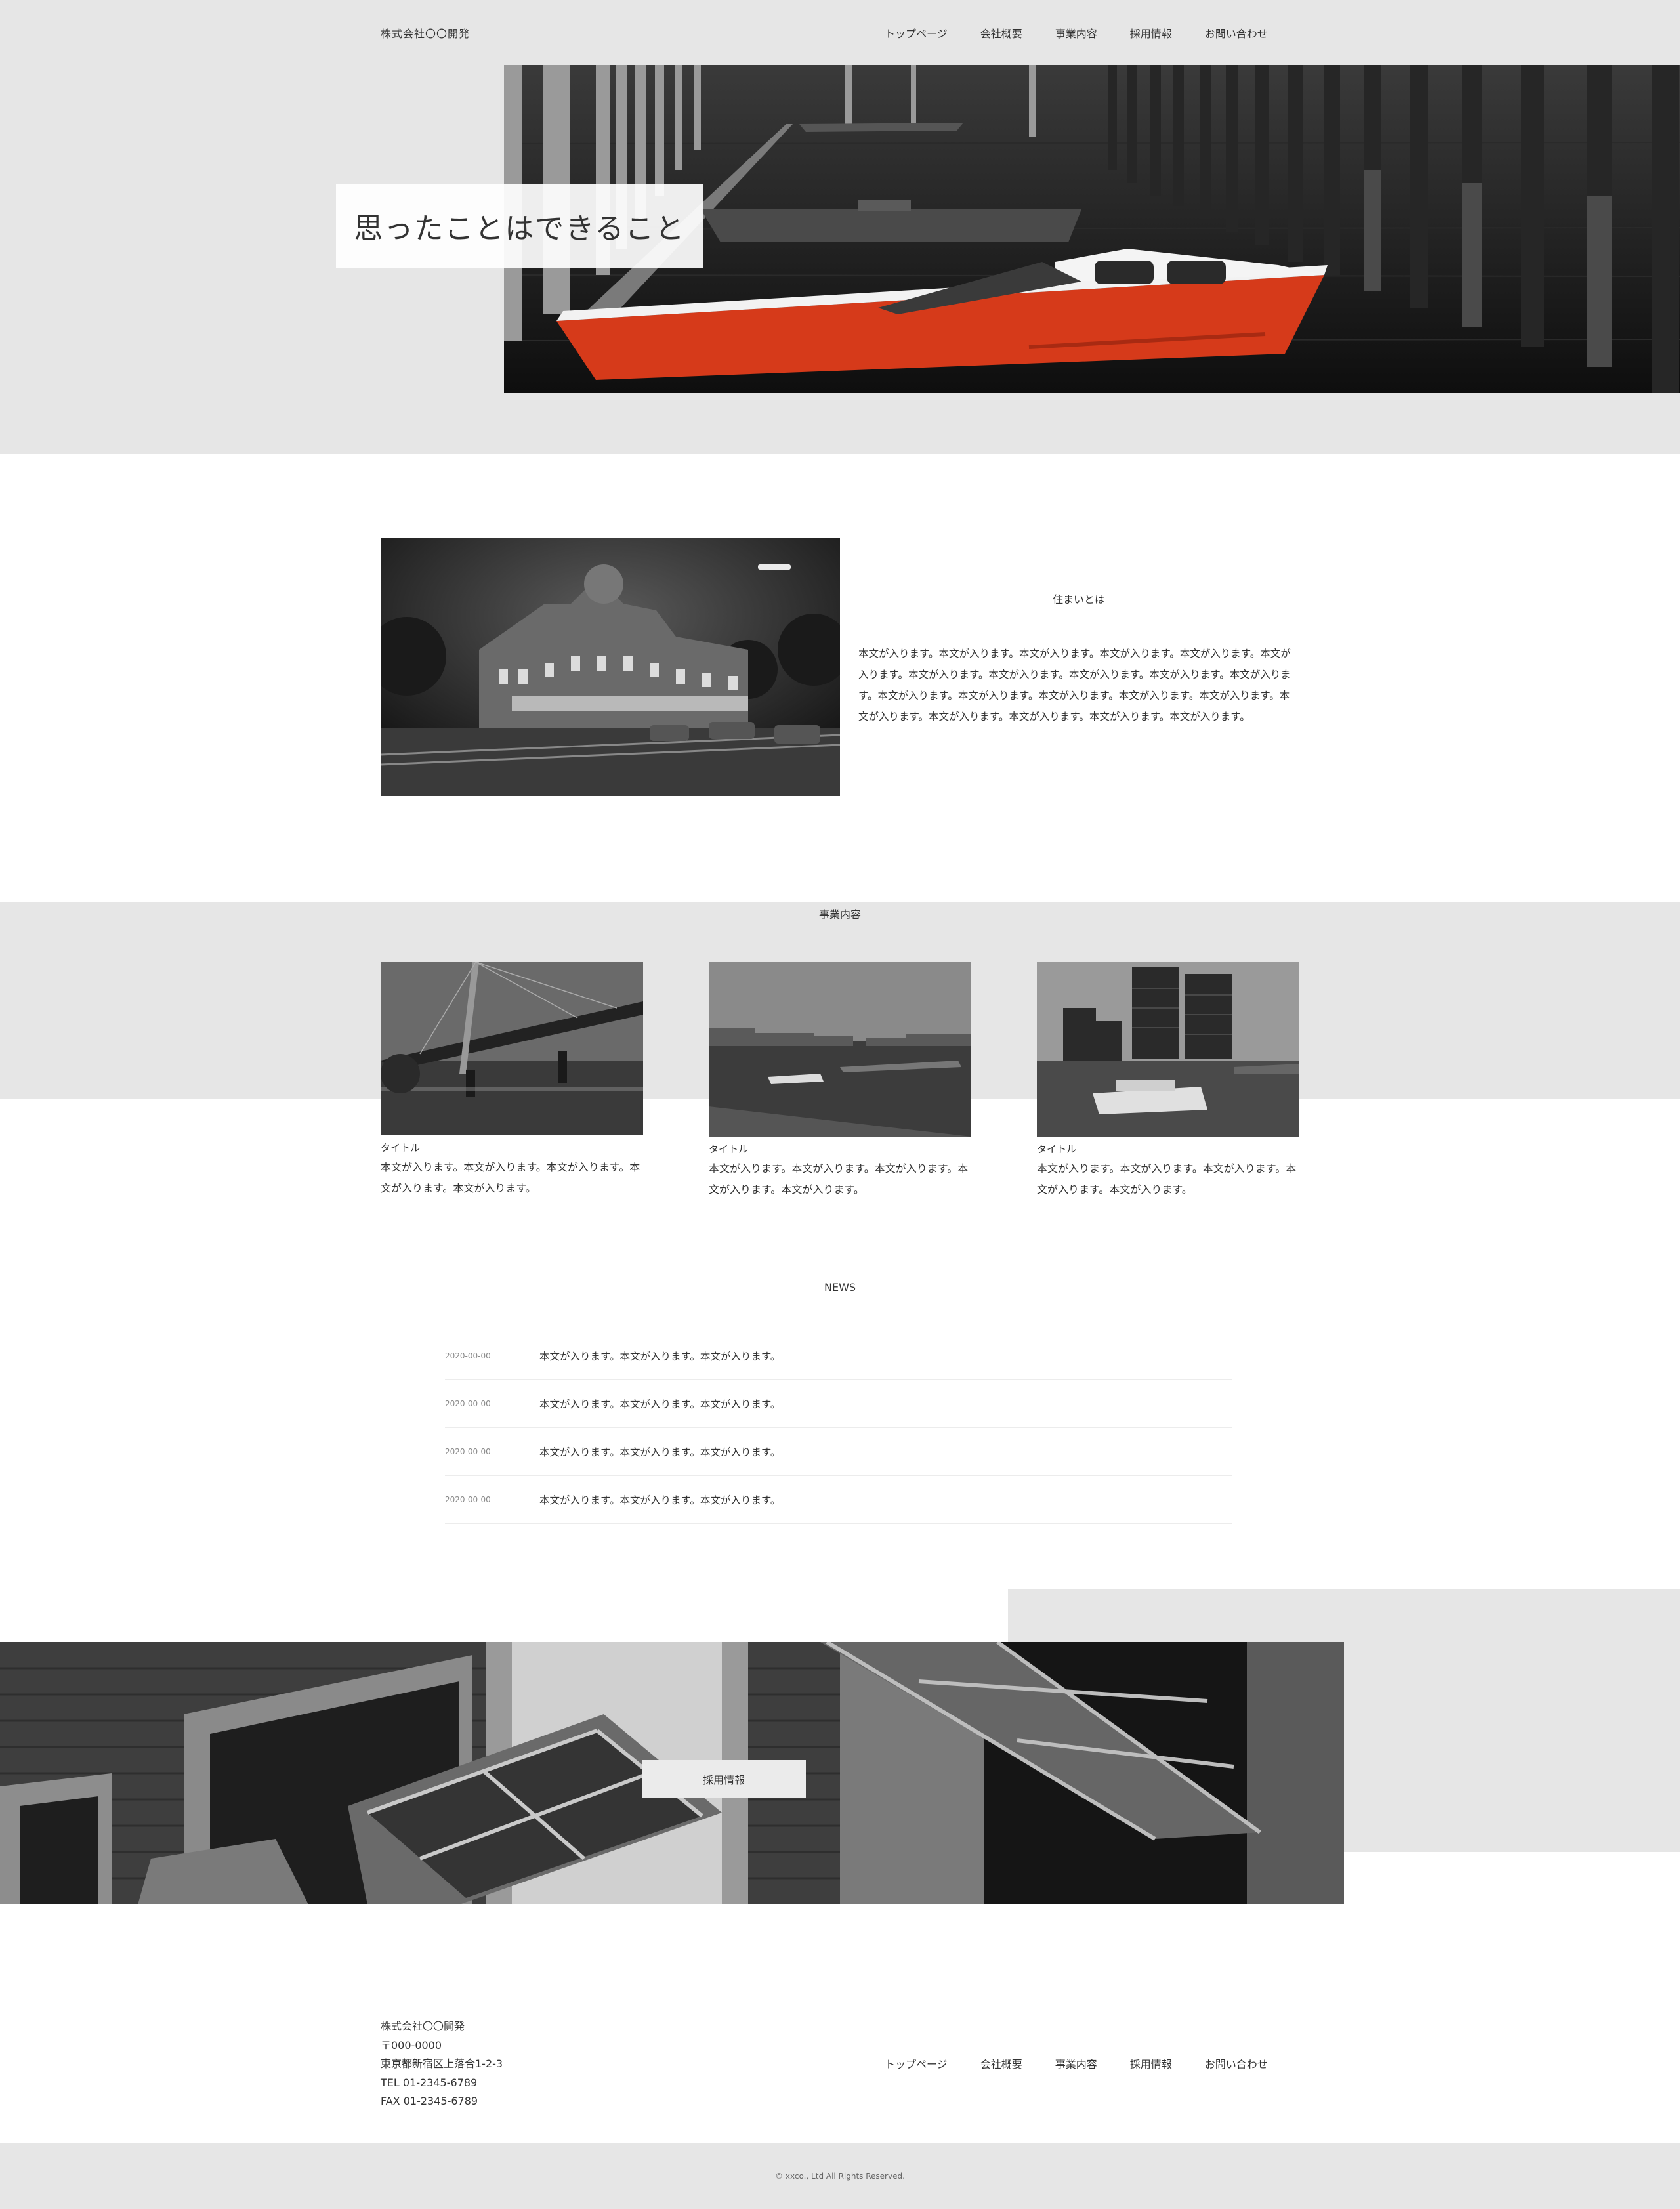 The image size is (1680, 2209). I want to click on recruit-button: 採用情報, so click(724, 1779).